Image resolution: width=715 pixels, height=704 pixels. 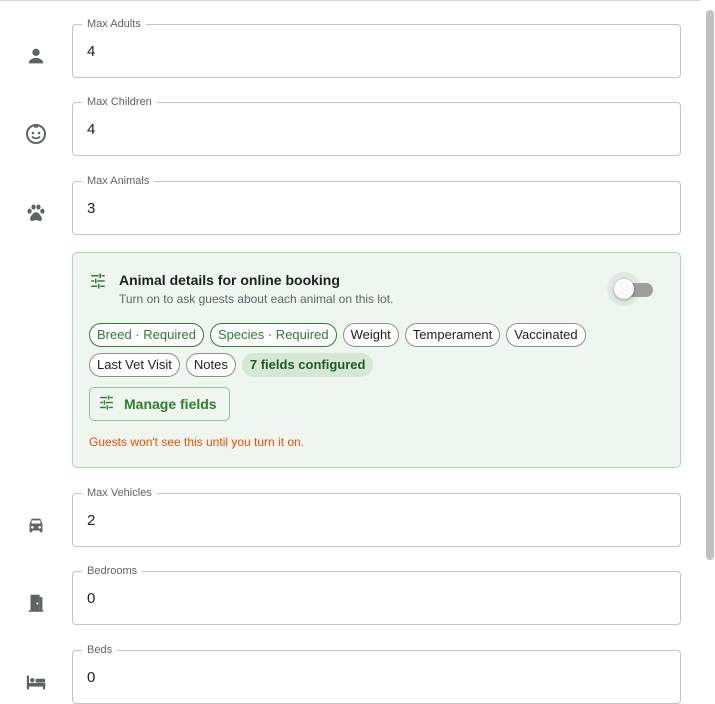 I want to click on chip-breed: Breed · Required, so click(x=146, y=335).